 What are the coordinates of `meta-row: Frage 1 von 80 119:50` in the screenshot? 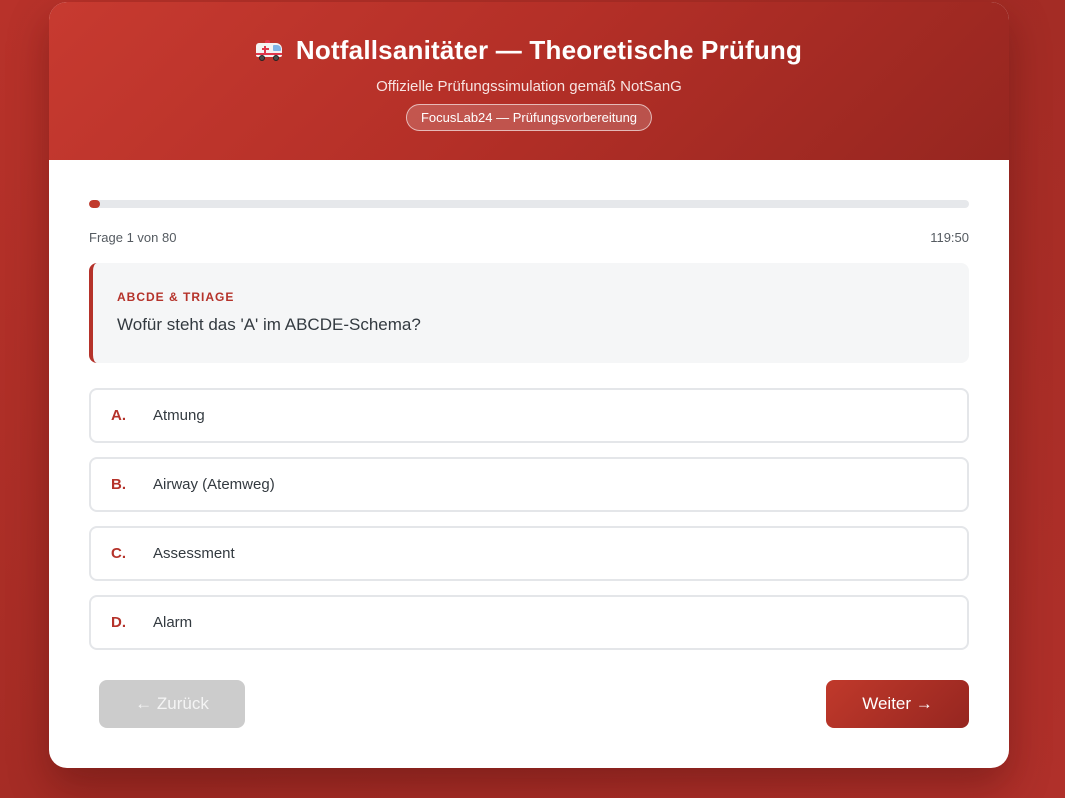 It's located at (529, 237).